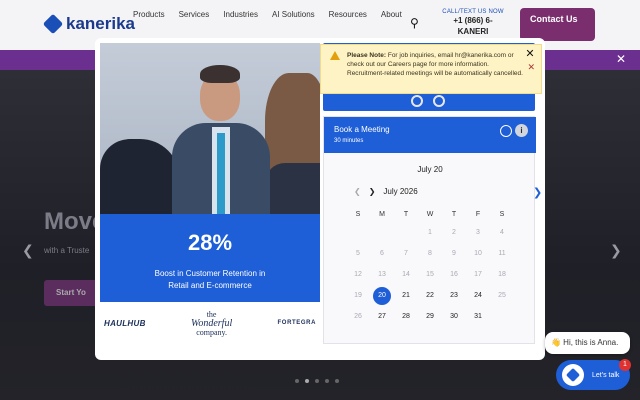 The width and height of the screenshot is (640, 400). What do you see at coordinates (478, 274) in the screenshot?
I see `calendar-day: 17` at bounding box center [478, 274].